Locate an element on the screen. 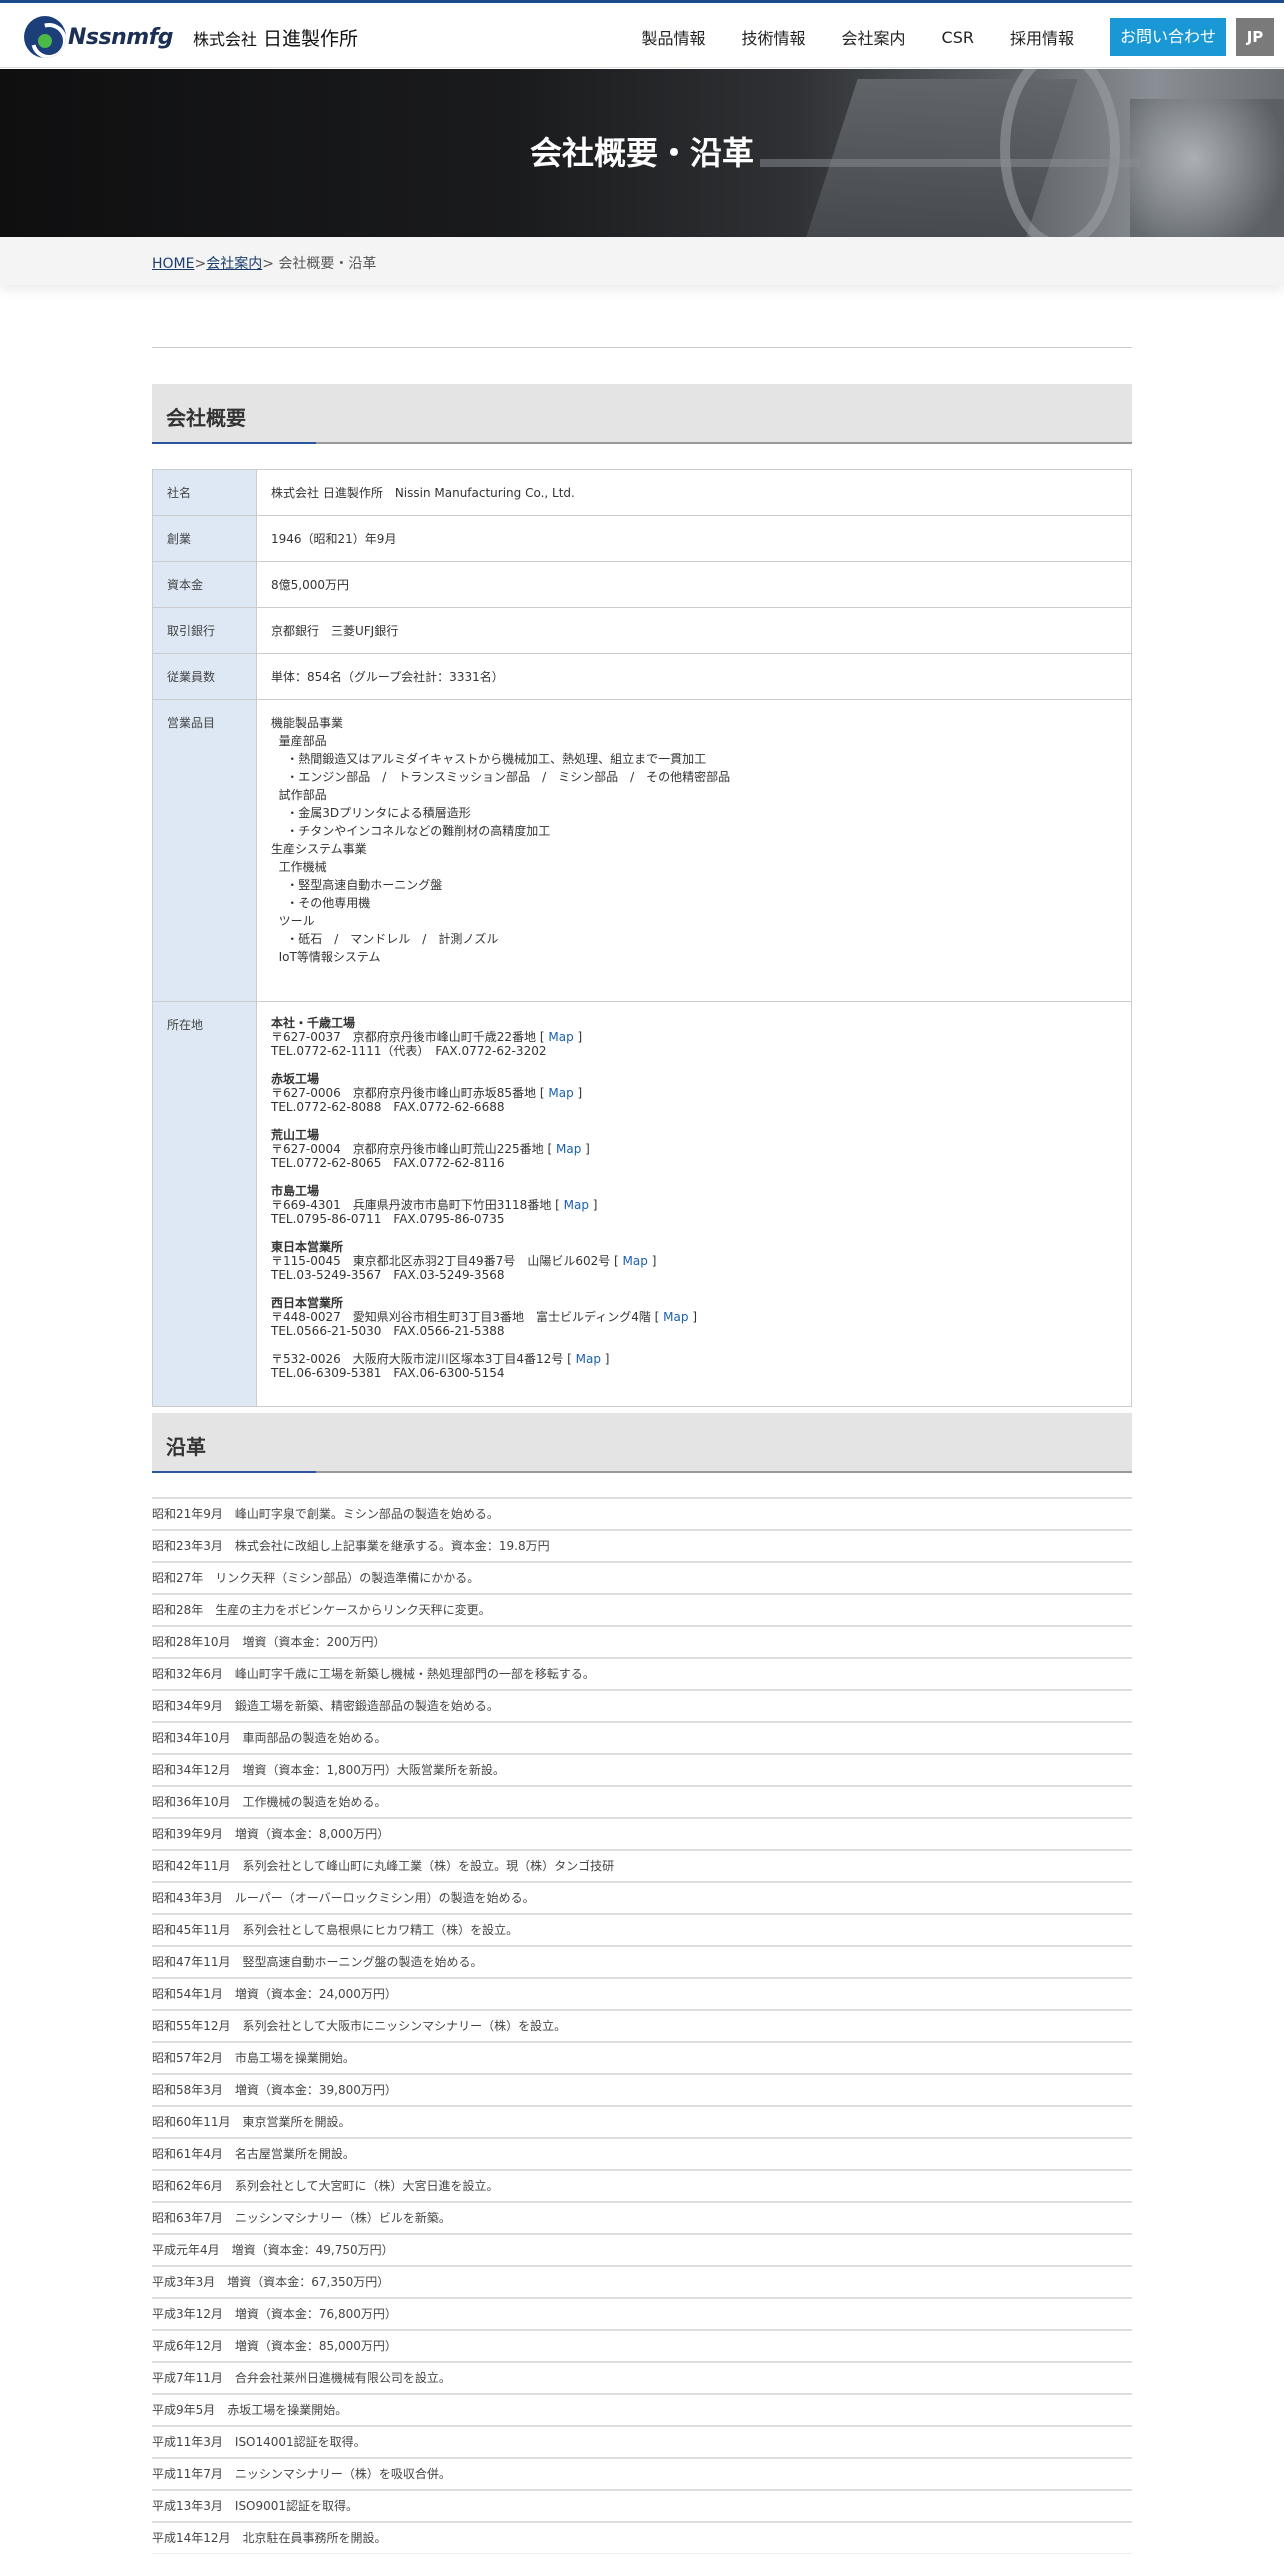 This screenshot has height=2568, width=1284. history-item: 平成14年12月 北京駐在員事務所を開設。 is located at coordinates (642, 2537).